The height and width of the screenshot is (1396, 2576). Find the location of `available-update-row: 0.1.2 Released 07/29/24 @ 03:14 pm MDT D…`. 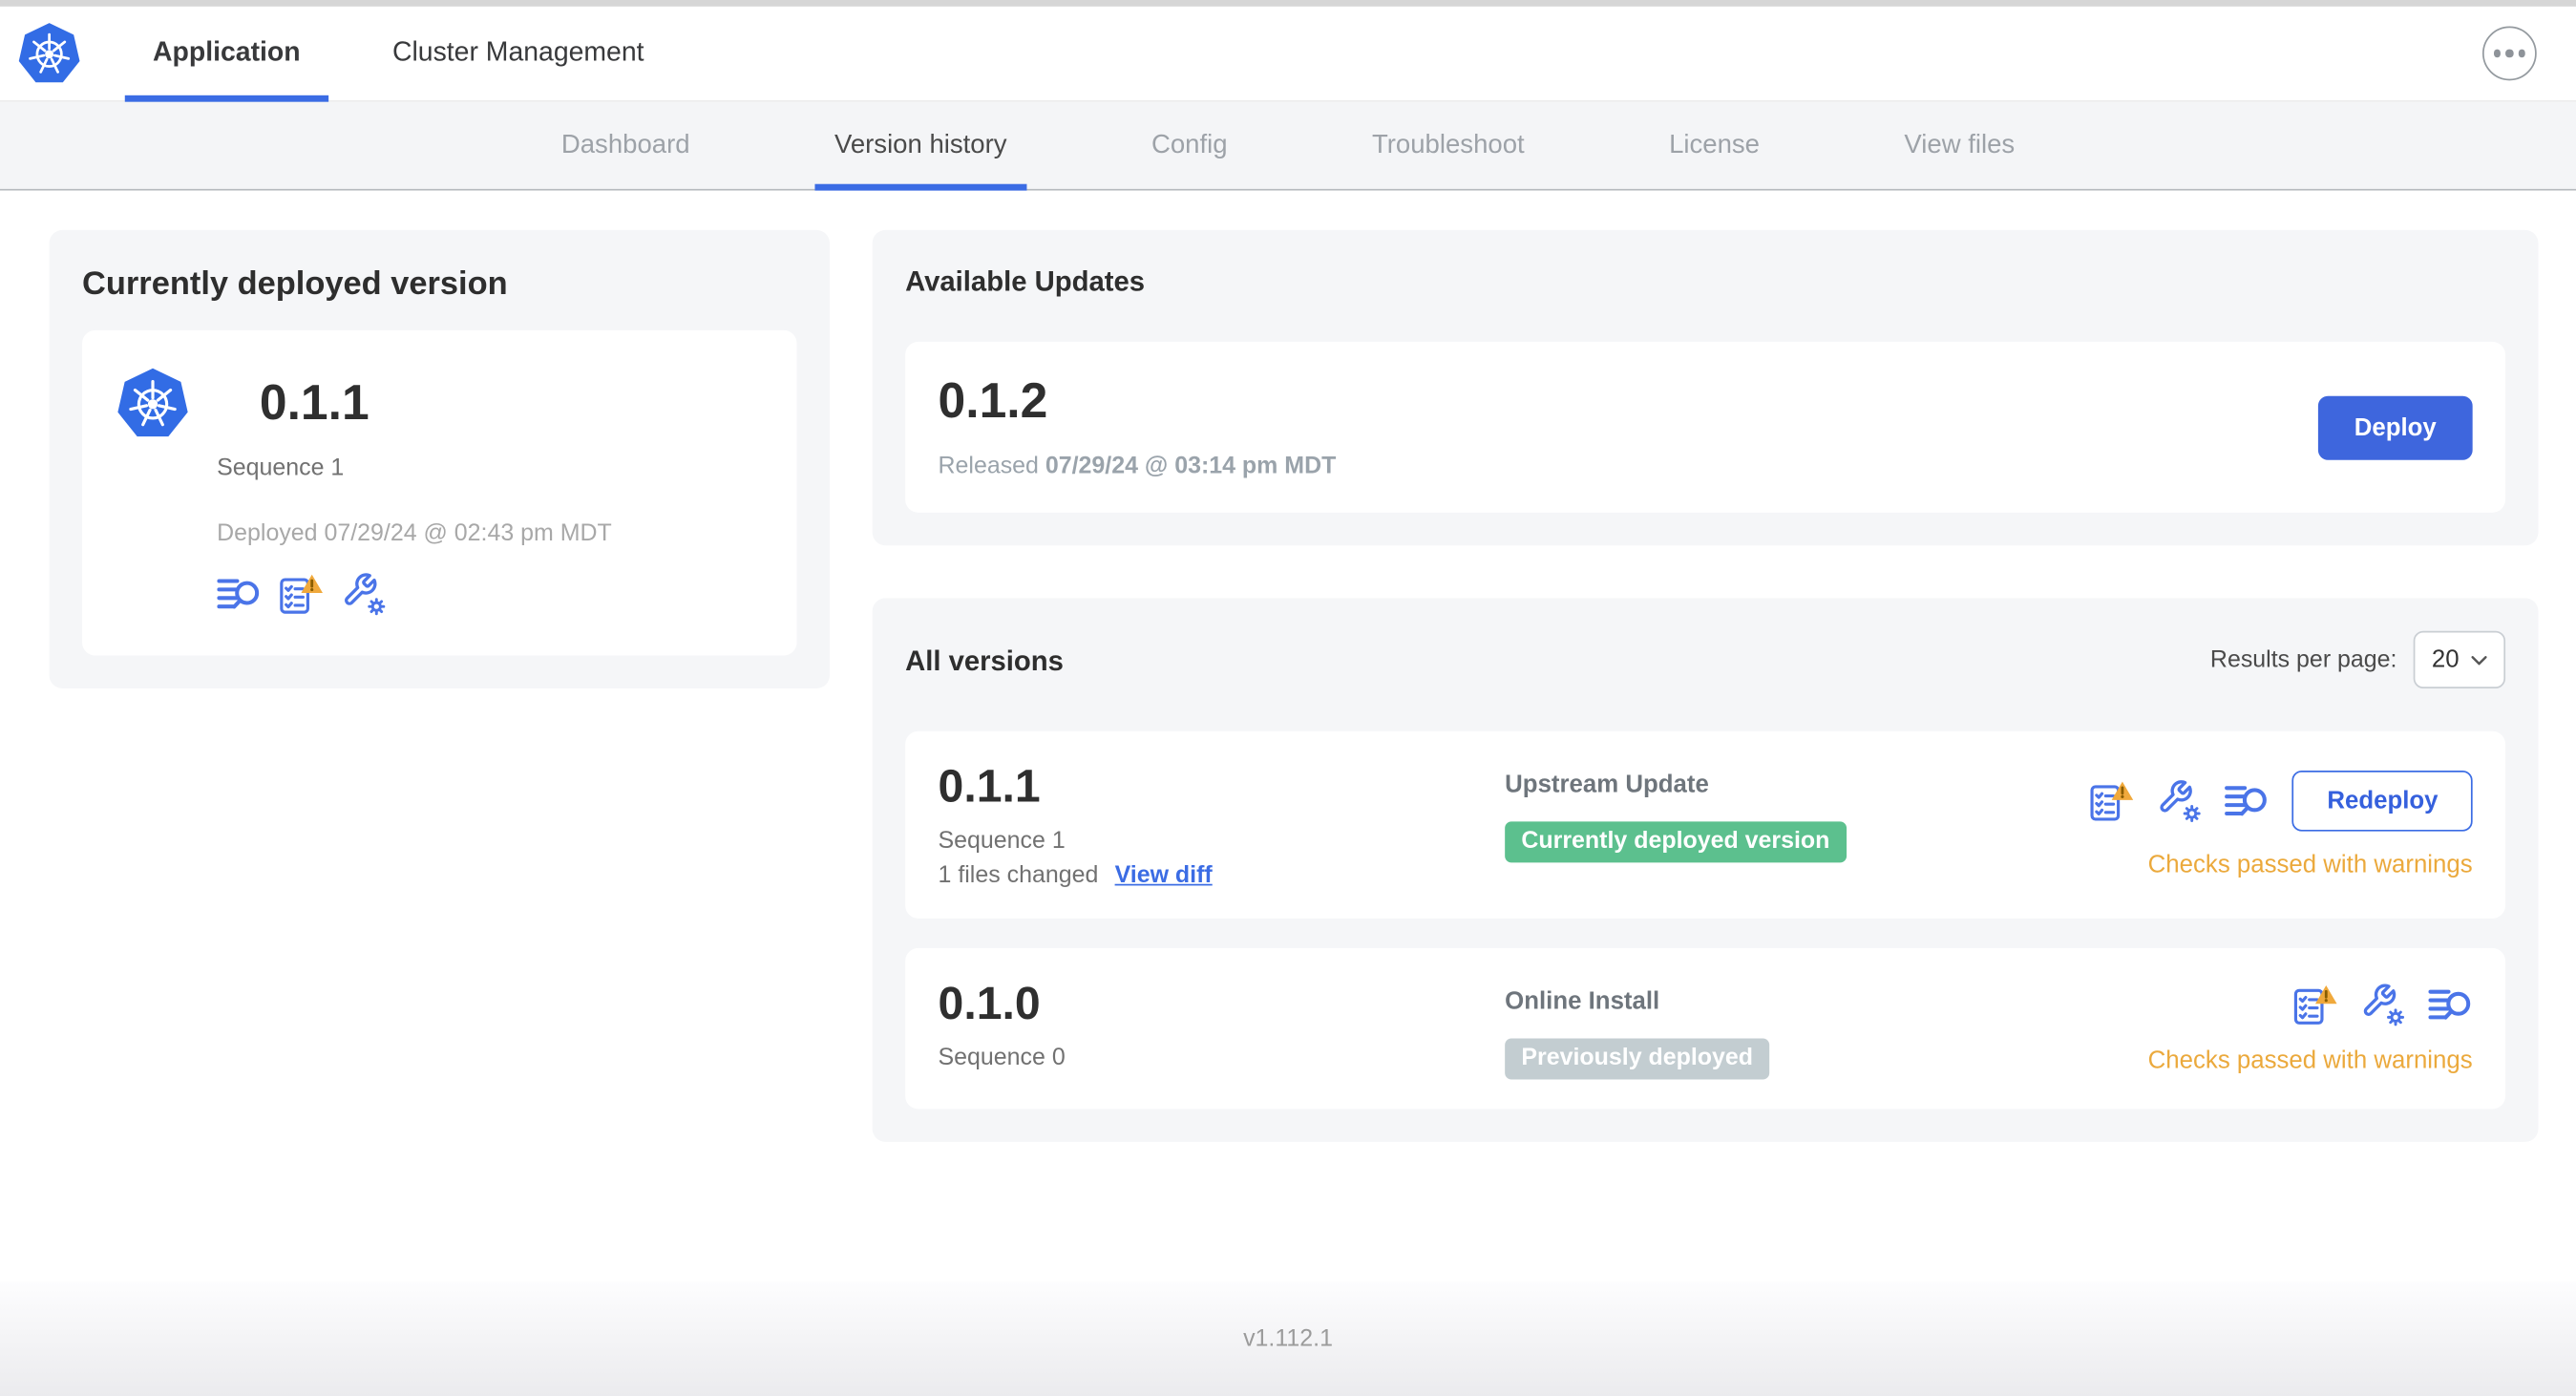

available-update-row: 0.1.2 Released 07/29/24 @ 03:14 pm MDT D… is located at coordinates (1705, 427).